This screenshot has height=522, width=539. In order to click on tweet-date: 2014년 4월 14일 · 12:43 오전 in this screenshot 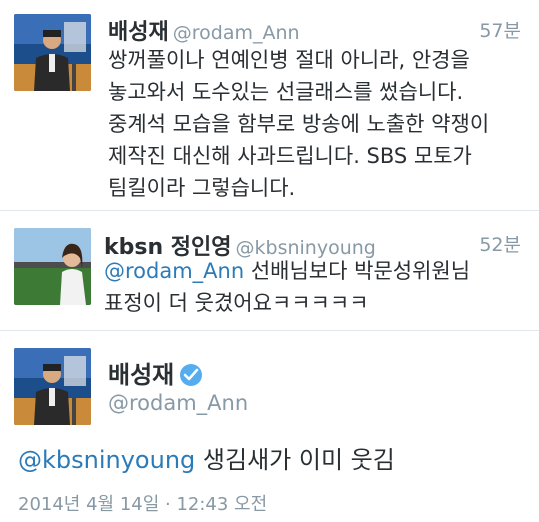, I will do `click(142, 503)`.